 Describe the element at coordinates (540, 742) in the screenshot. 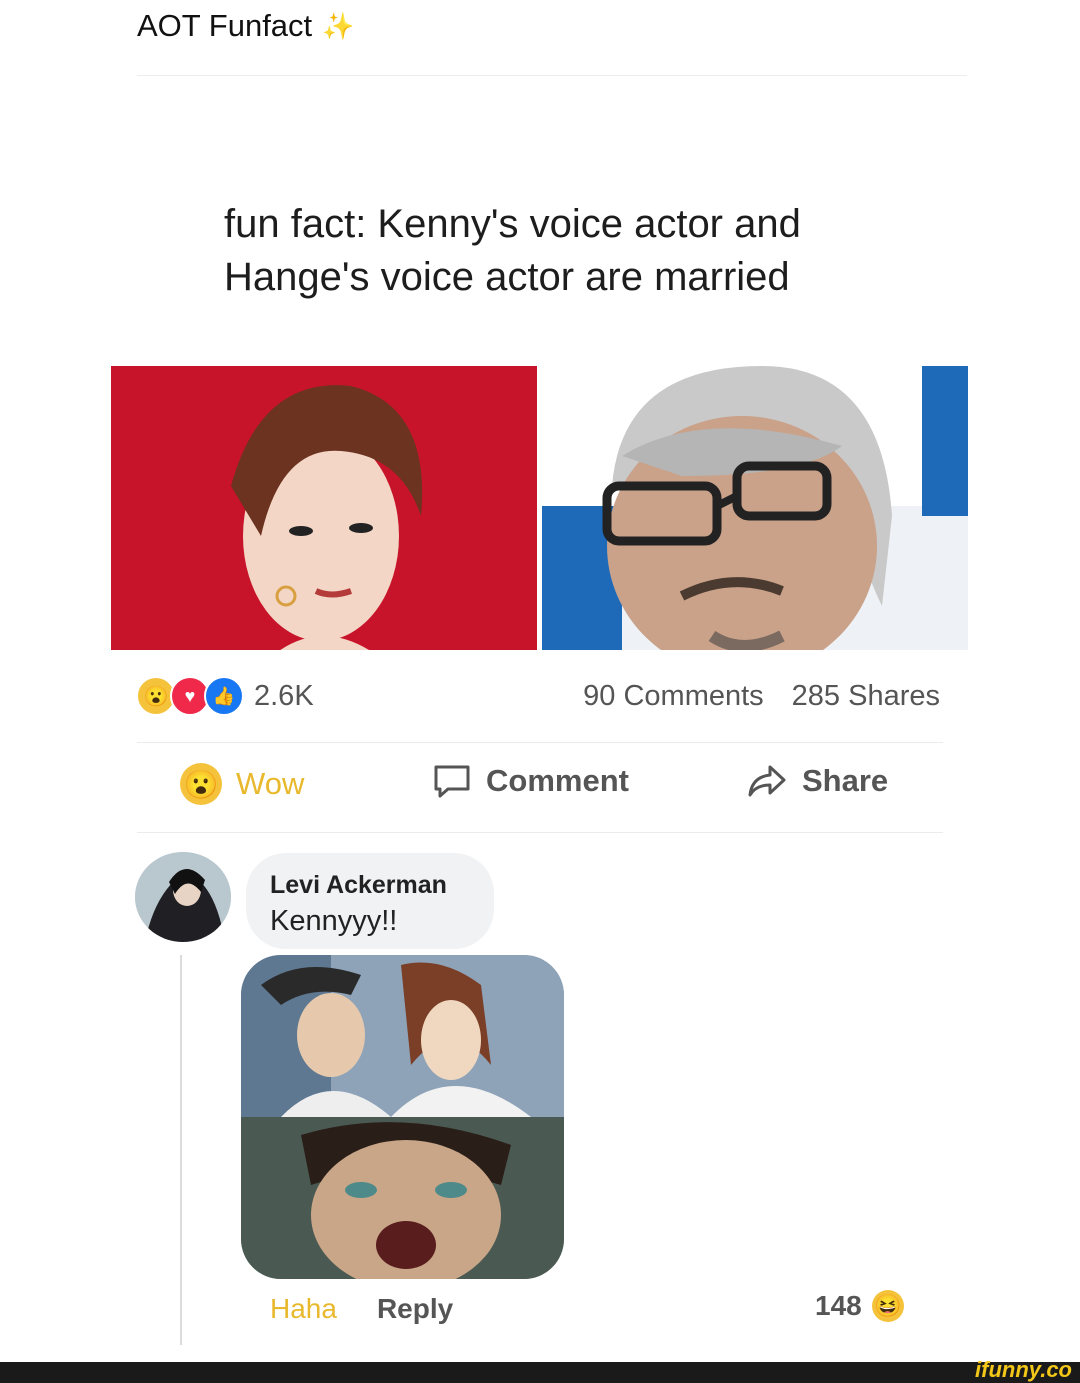

I see `action-bar-top-divider` at that location.